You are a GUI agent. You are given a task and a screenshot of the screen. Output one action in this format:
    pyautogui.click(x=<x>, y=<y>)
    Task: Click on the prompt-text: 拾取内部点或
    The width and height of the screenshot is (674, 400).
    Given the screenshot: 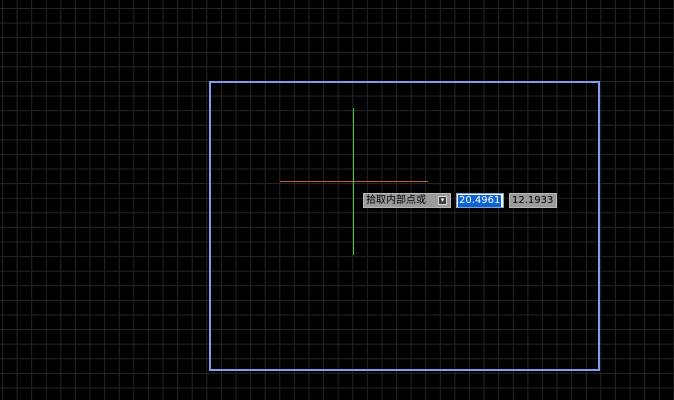 What is the action you would take?
    pyautogui.click(x=396, y=200)
    